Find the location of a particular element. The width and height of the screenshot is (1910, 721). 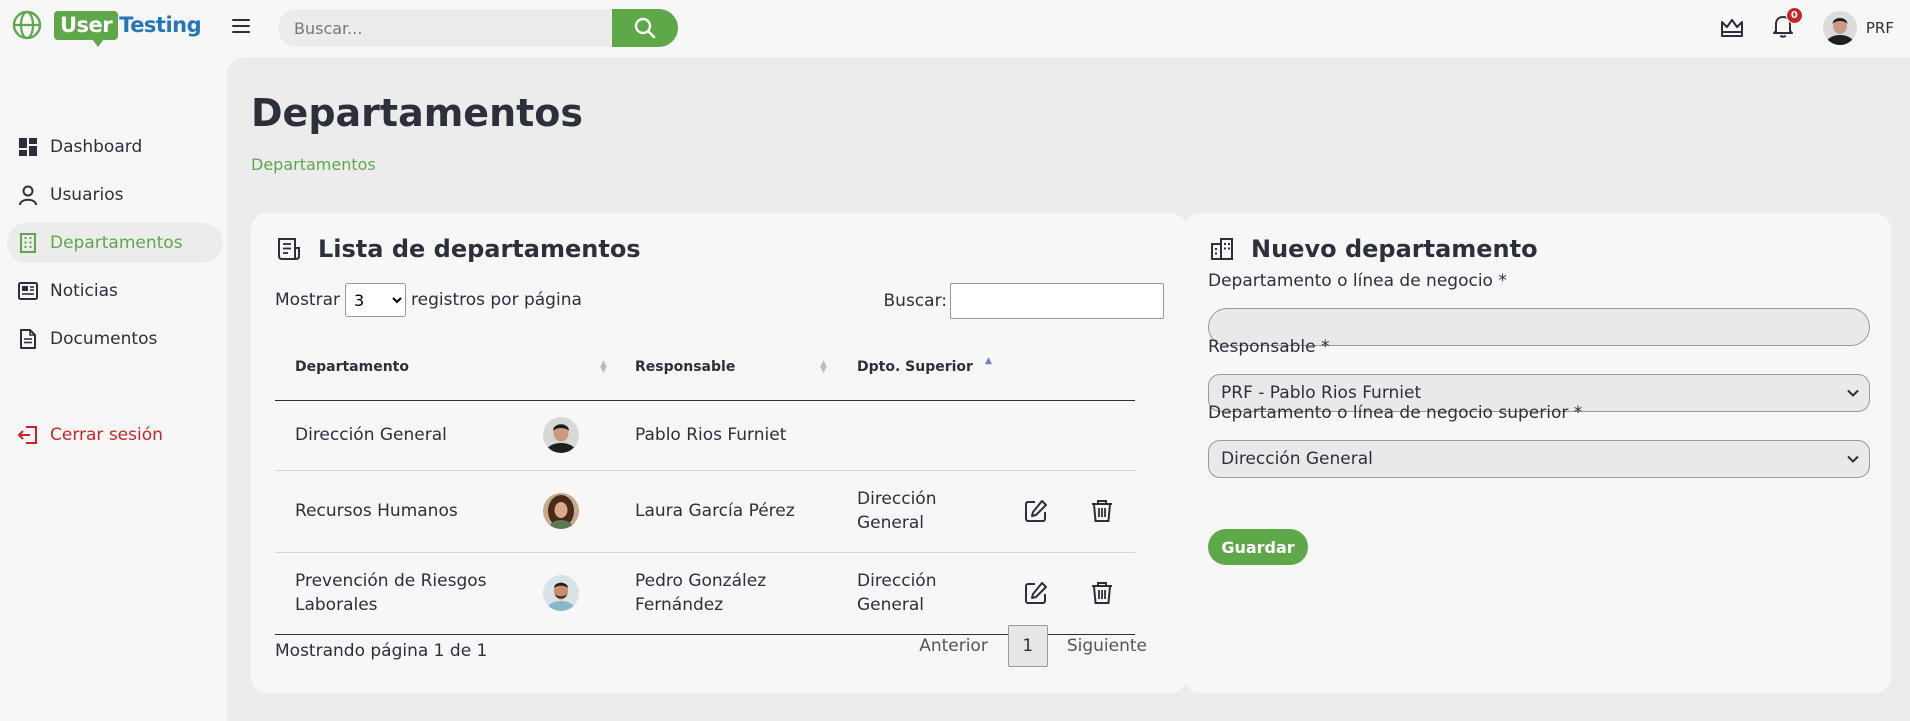

avatar-image is located at coordinates (1839, 28).